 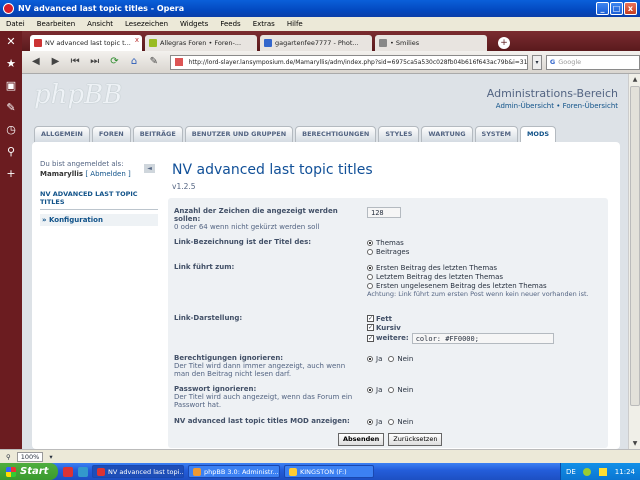 What do you see at coordinates (30, 456) in the screenshot?
I see `zoom-select: 100%` at bounding box center [30, 456].